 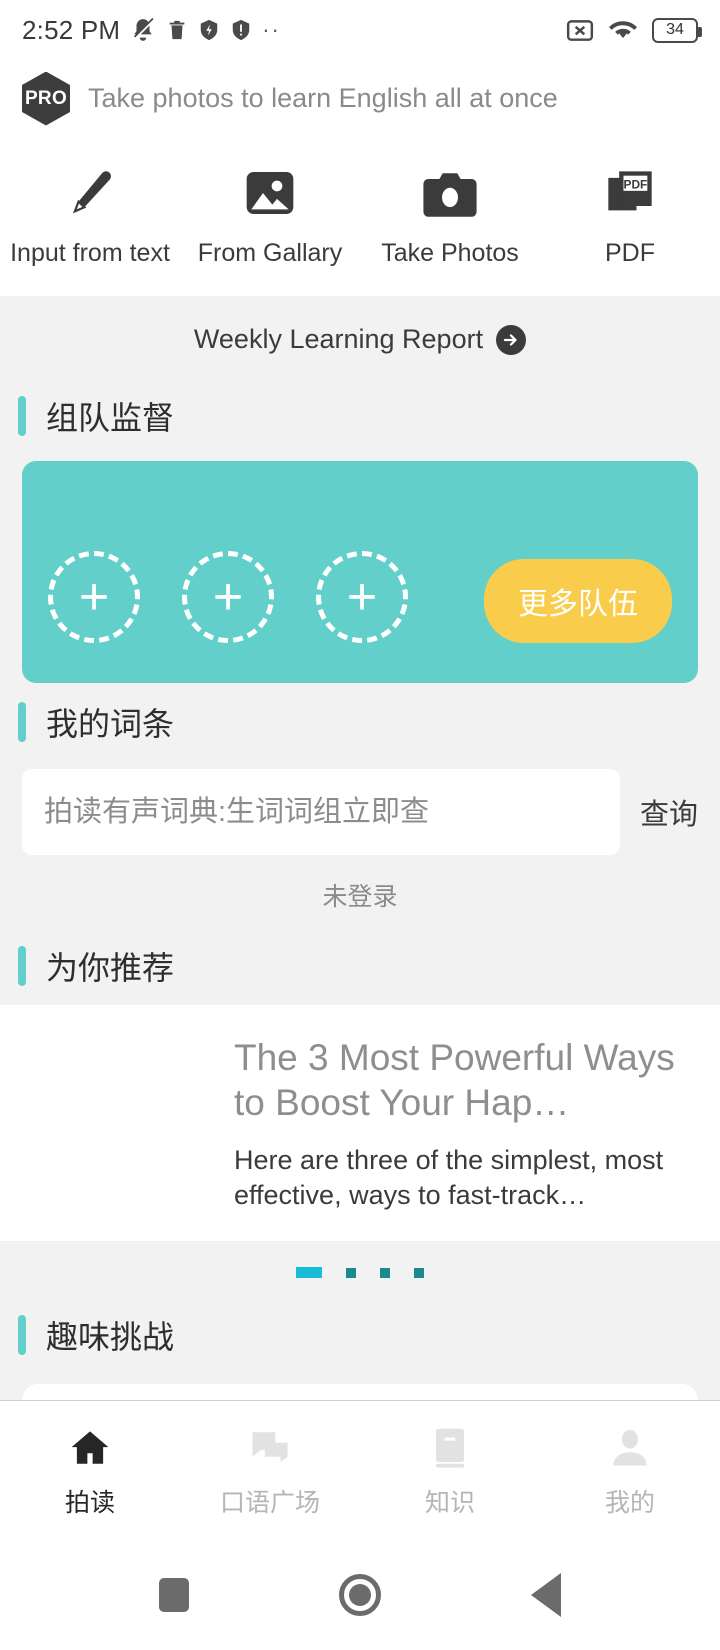 I want to click on tab-zhishi: 知识, so click(x=450, y=1470).